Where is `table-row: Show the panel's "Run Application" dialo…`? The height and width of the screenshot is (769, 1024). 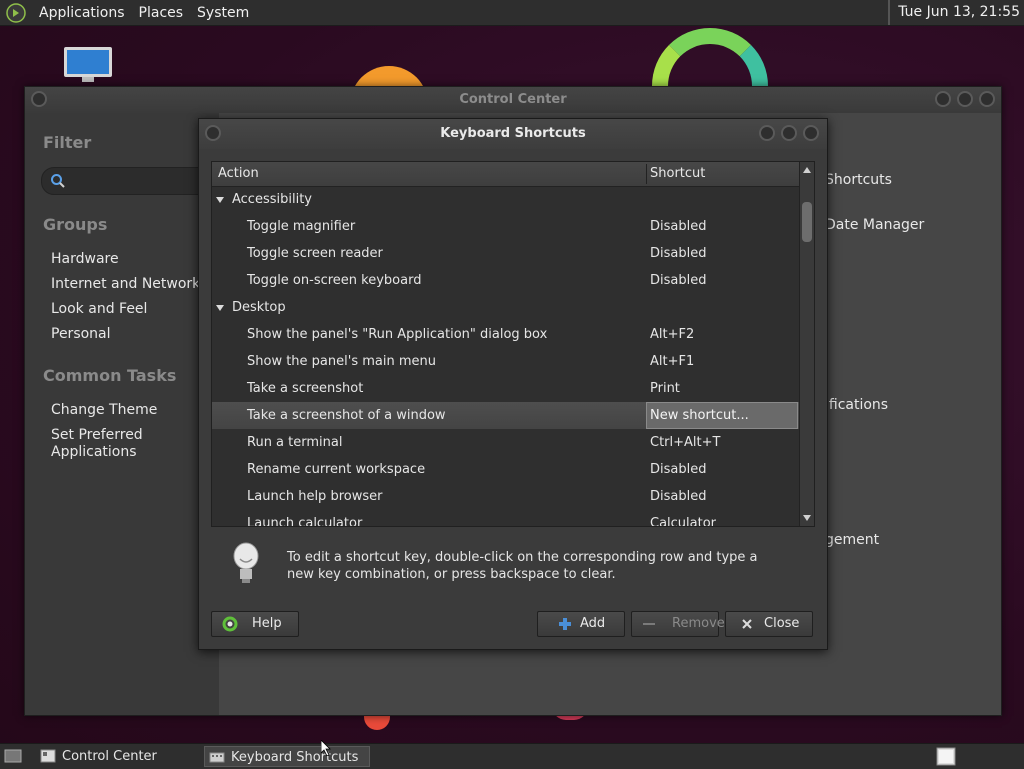
table-row: Show the panel's "Run Application" dialo… is located at coordinates (506, 334).